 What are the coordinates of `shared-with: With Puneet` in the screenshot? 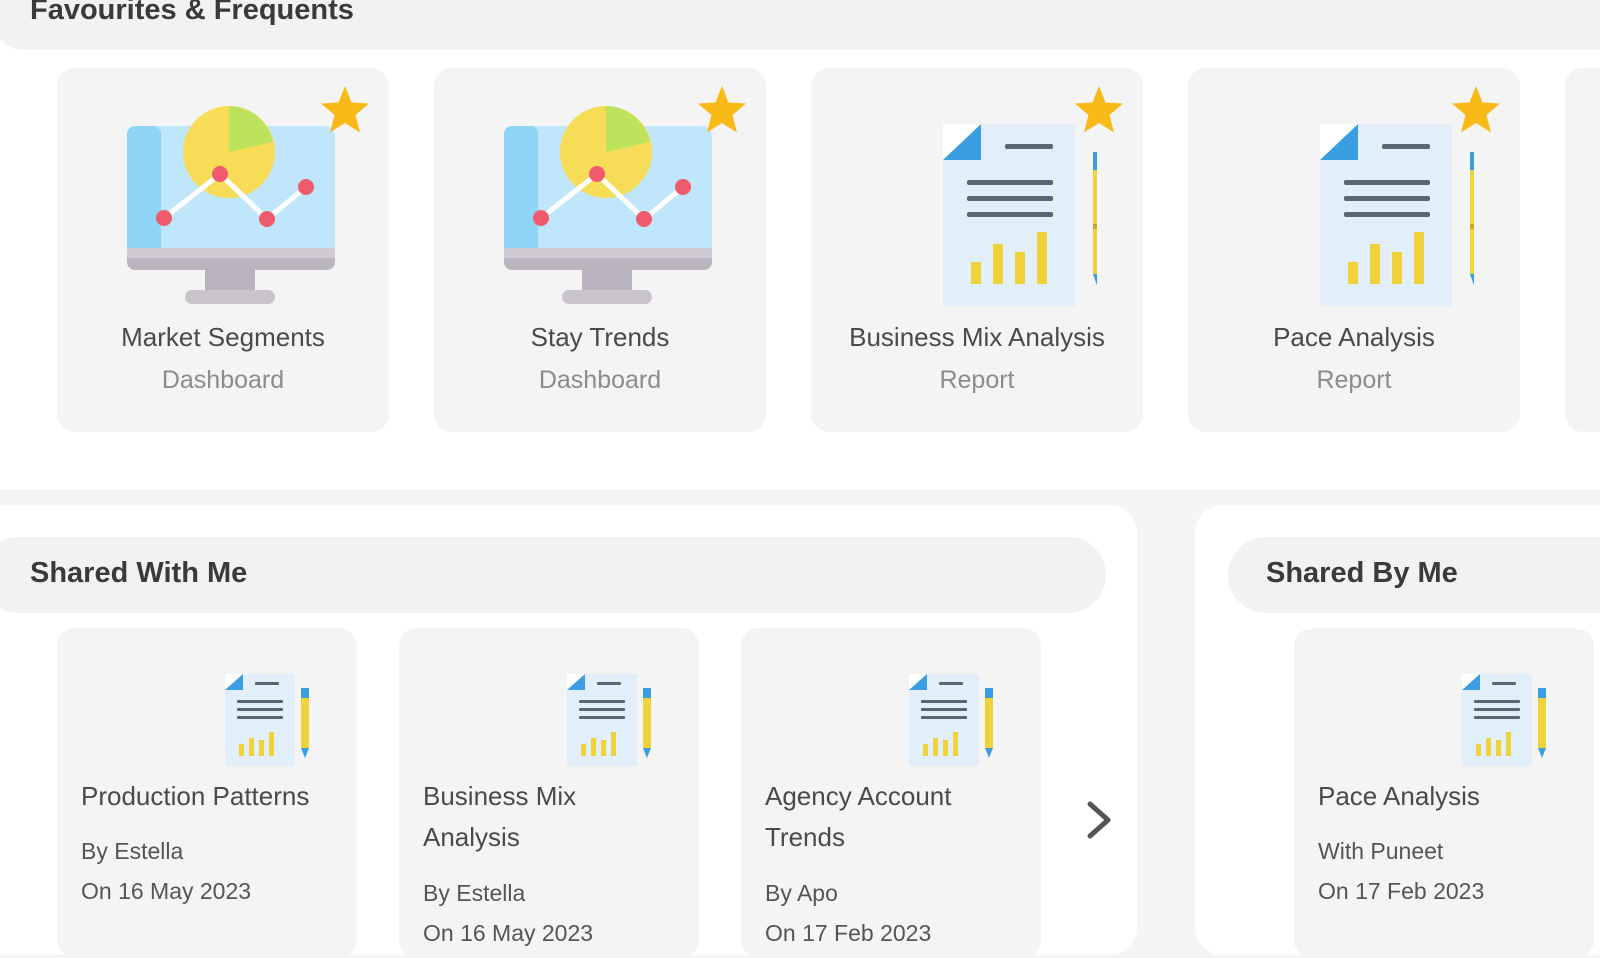 It's located at (1381, 851).